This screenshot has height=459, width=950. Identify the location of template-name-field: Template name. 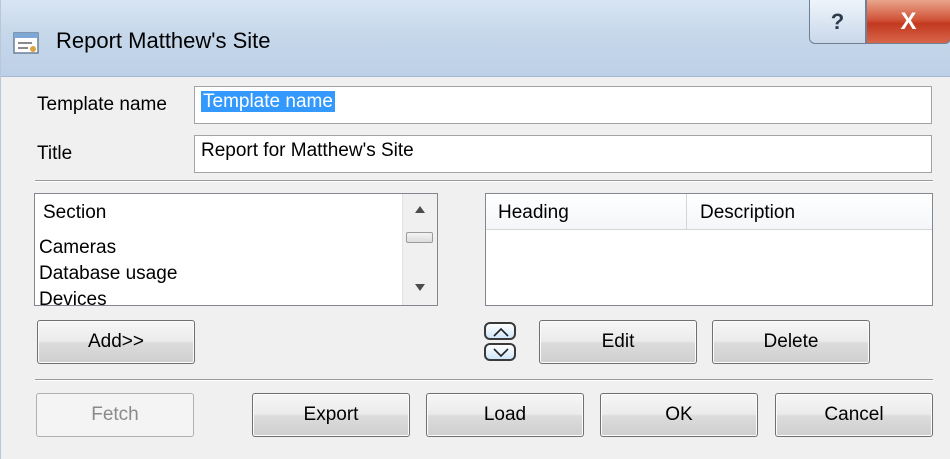
(563, 105).